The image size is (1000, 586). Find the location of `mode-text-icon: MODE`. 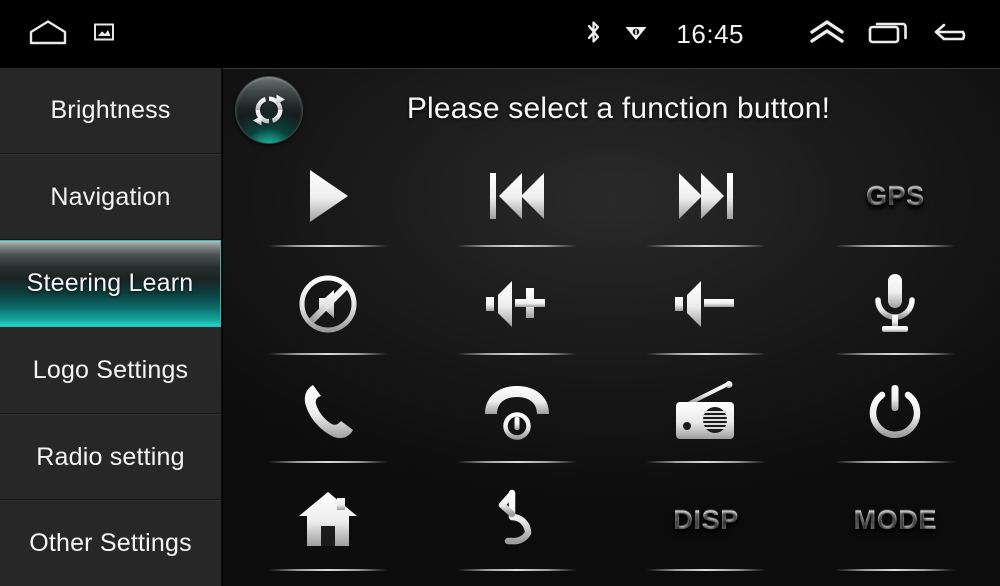

mode-text-icon: MODE is located at coordinates (895, 520).